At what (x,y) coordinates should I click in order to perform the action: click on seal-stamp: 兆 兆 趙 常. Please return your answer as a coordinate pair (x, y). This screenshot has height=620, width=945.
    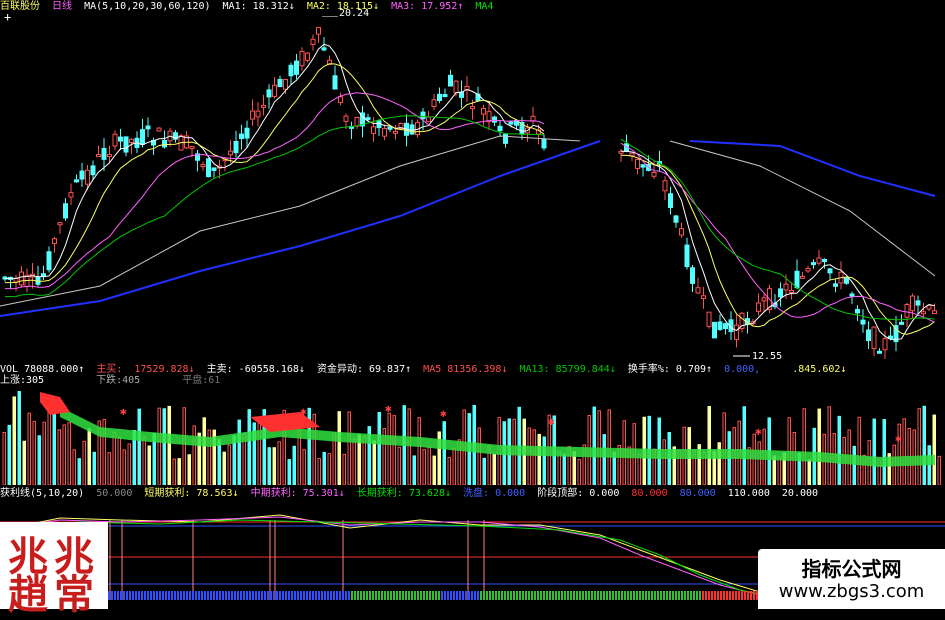
    Looking at the image, I should click on (54, 573).